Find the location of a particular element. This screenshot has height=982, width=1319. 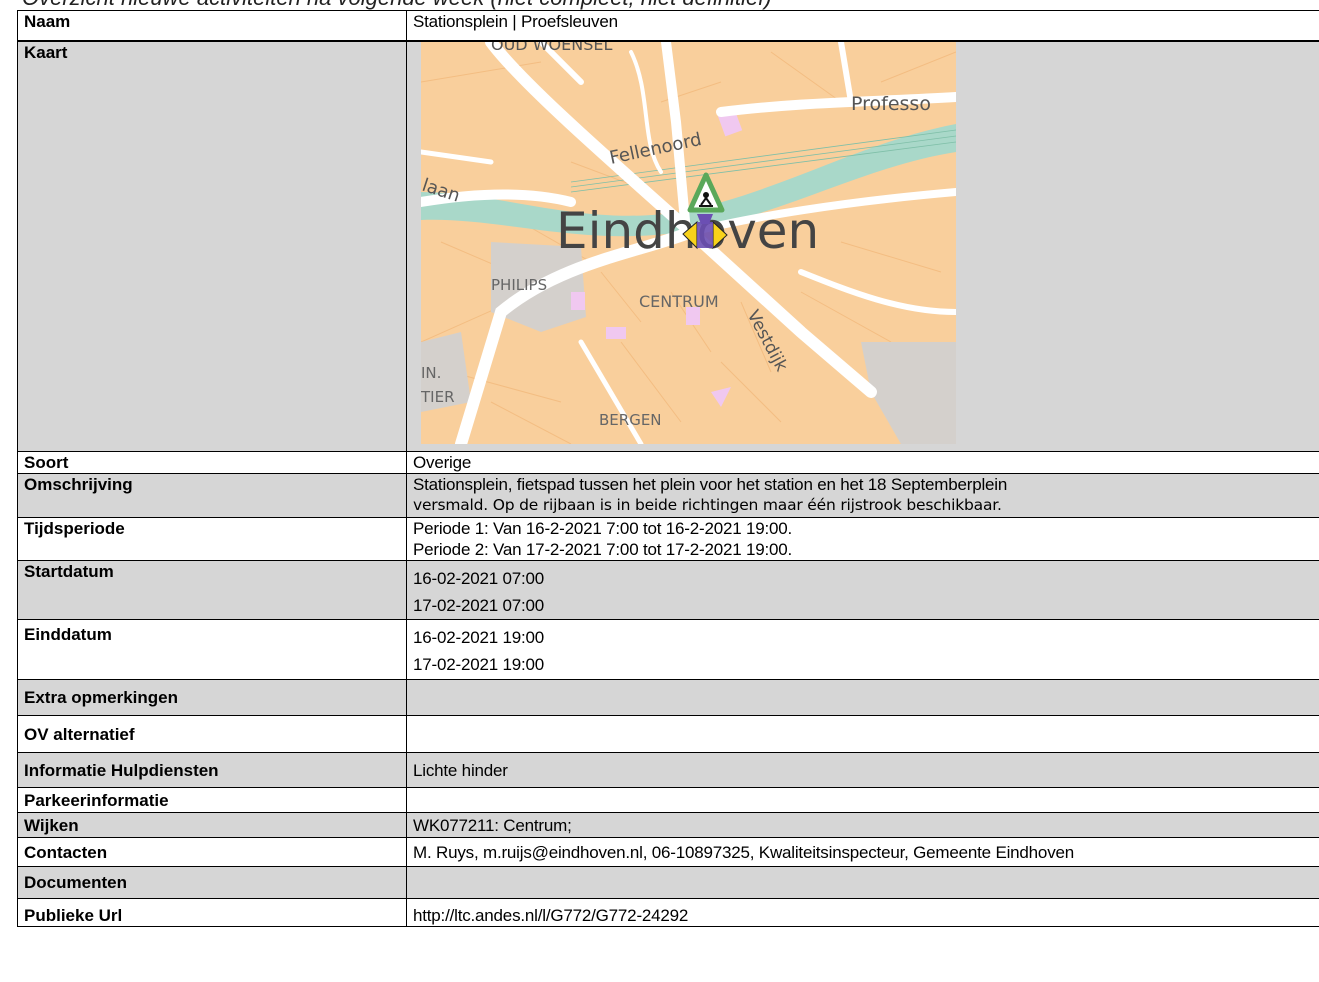

map-label-in: IN. is located at coordinates (431, 373).